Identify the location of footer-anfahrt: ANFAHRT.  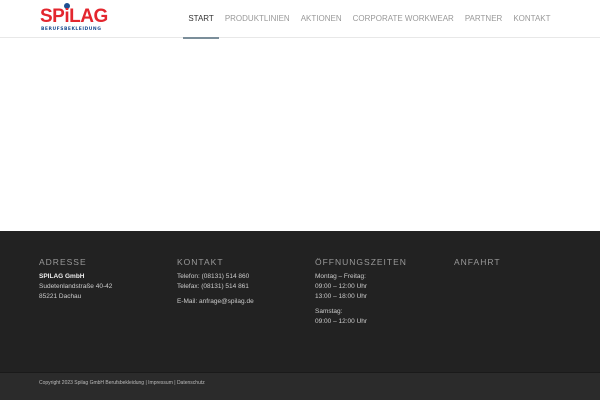
(477, 264).